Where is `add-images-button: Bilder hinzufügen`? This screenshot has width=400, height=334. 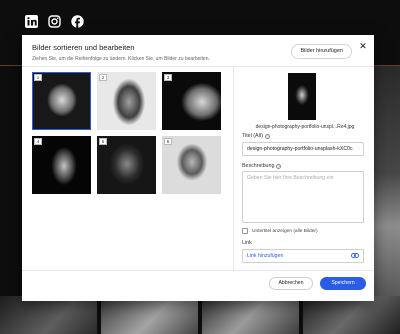 add-images-button: Bilder hinzufügen is located at coordinates (321, 51).